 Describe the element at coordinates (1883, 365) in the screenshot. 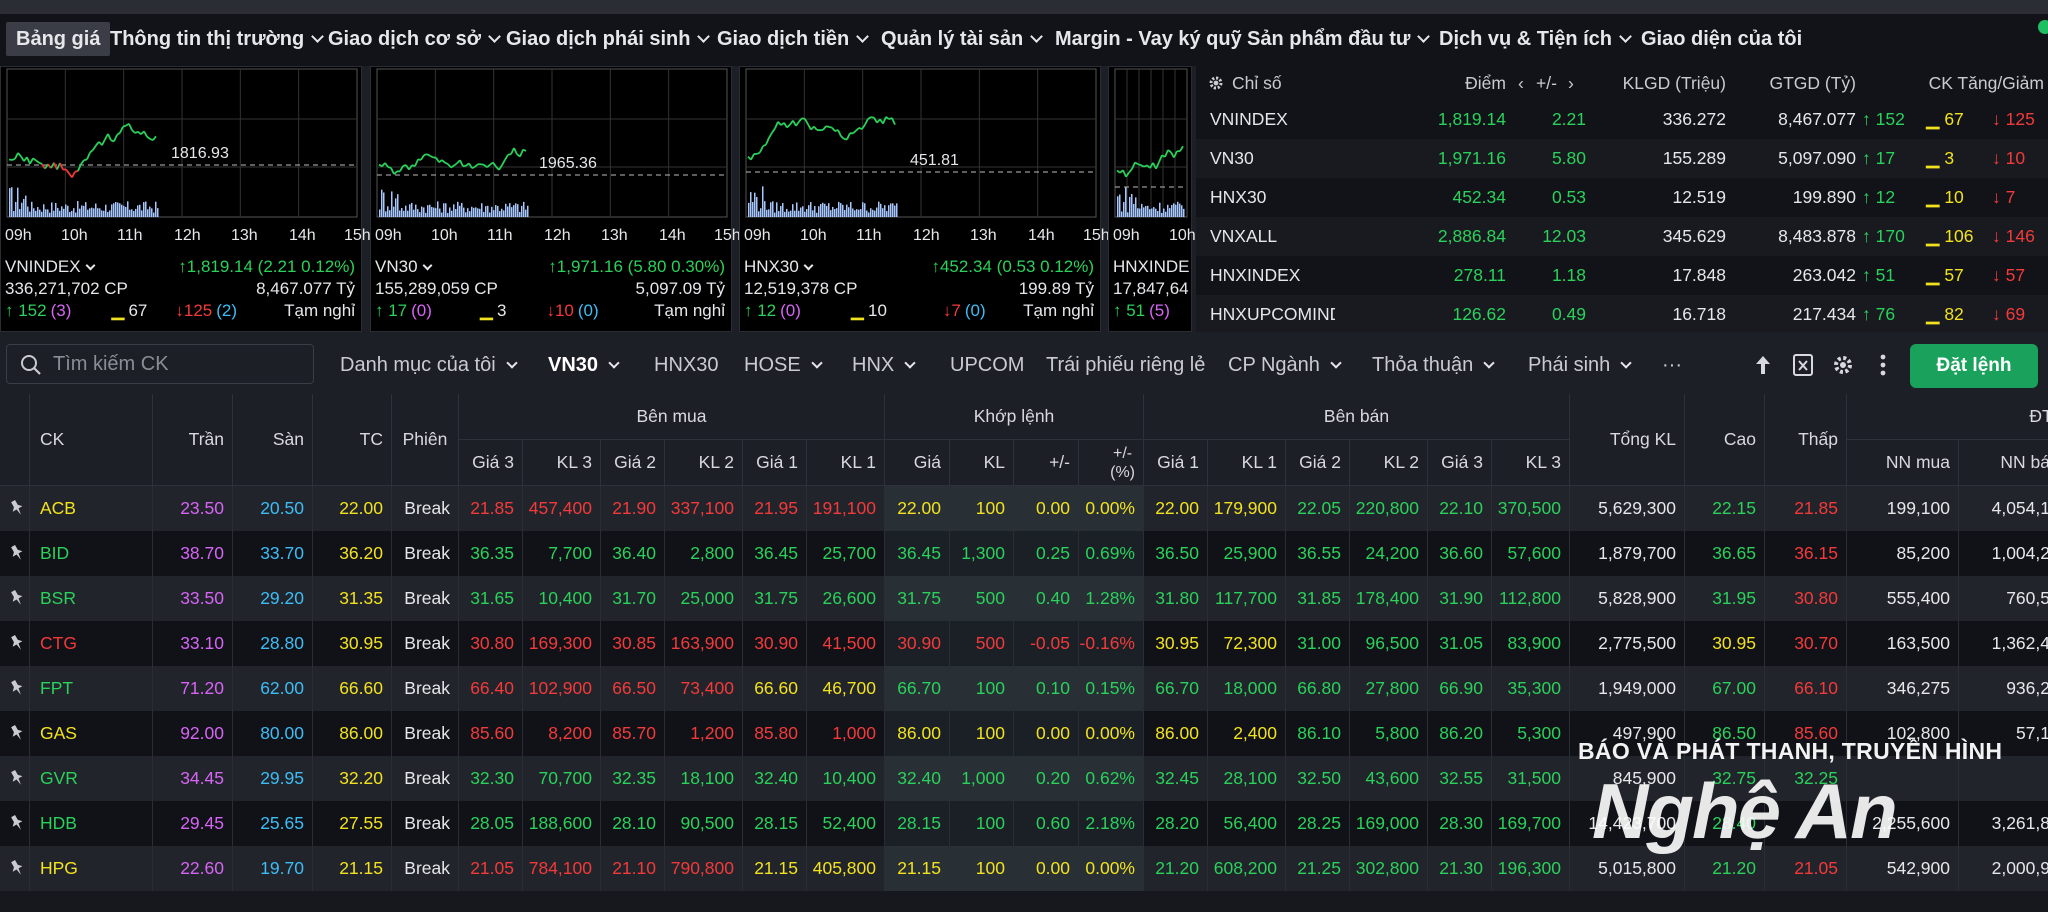

I see `more-vertical-icon` at that location.